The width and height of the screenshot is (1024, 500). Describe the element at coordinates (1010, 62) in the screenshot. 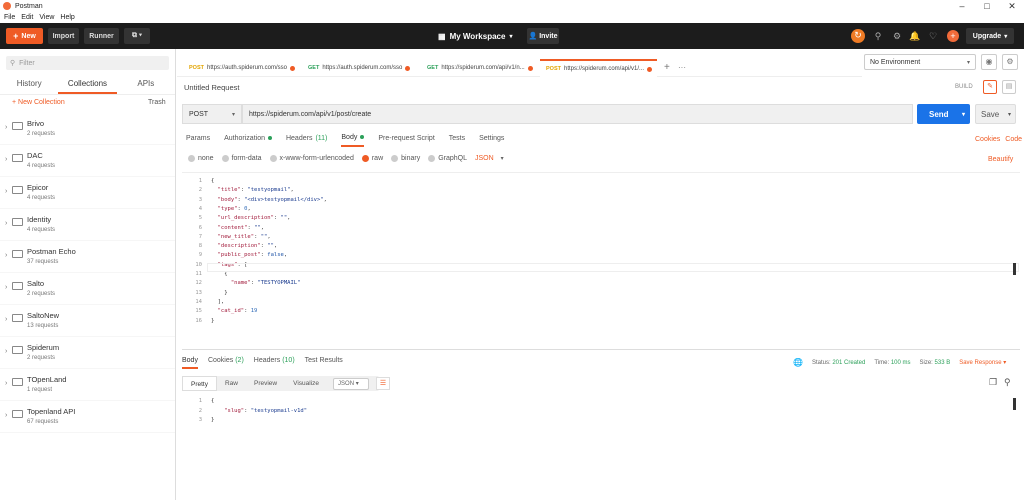

I see `gear-icon: ⚙` at that location.